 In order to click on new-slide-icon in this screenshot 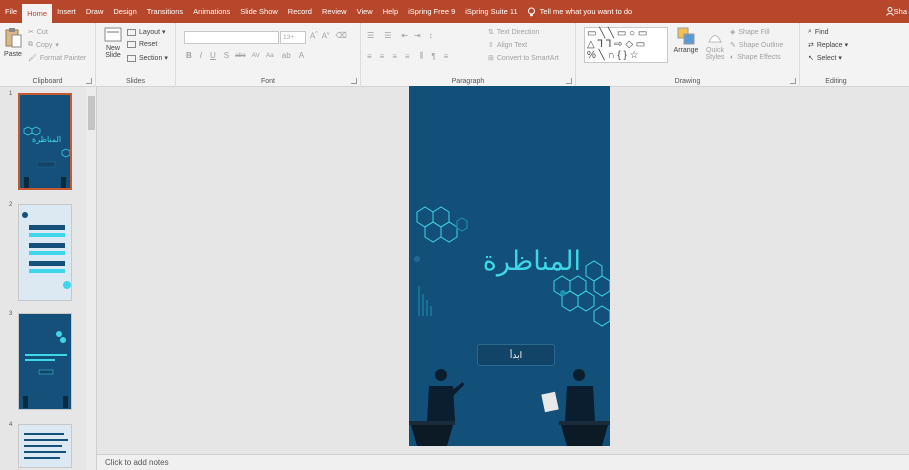, I will do `click(113, 34)`.